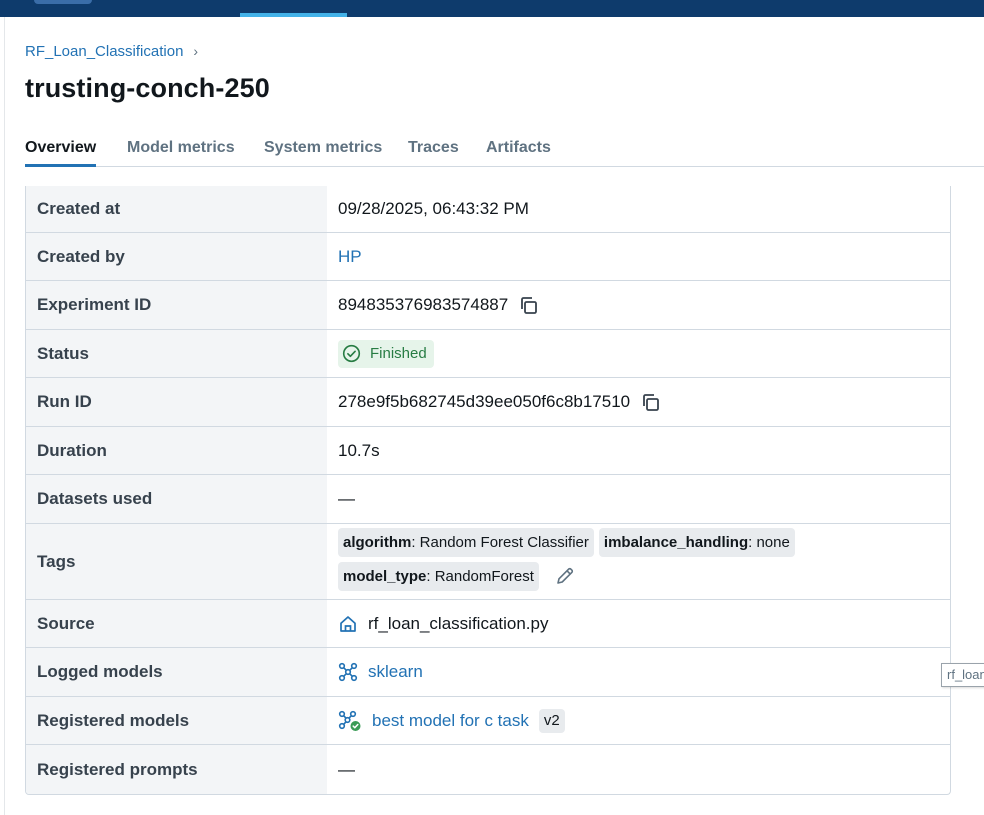 The image size is (984, 815). I want to click on tag-chip: algorithm: Random Forest Classifier, so click(466, 542).